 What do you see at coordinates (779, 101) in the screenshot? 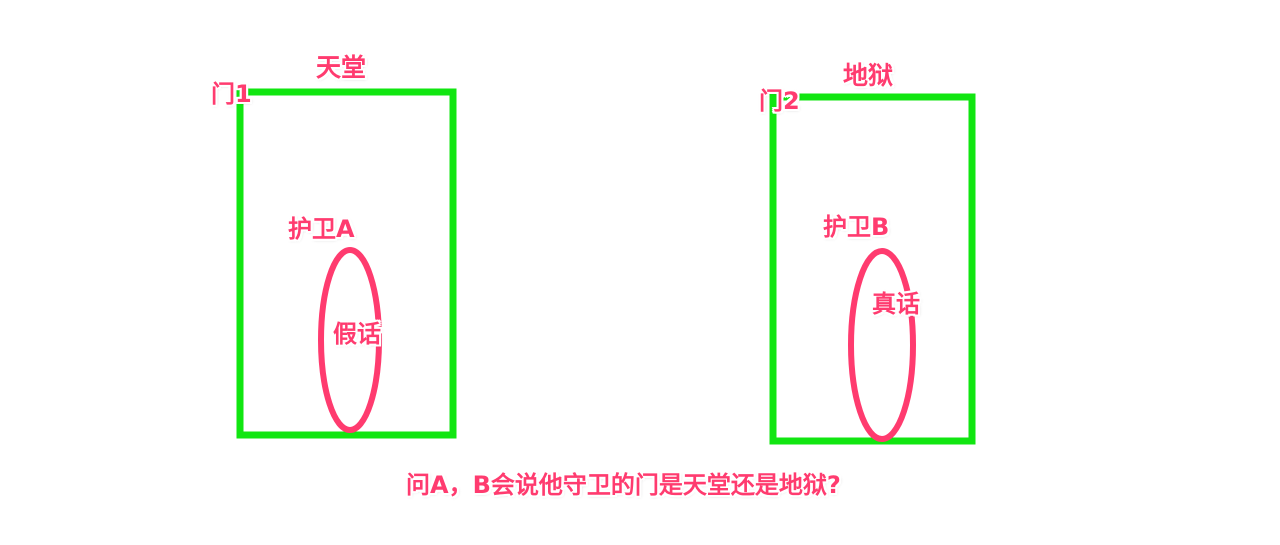
I see `door-2-label: 门2` at bounding box center [779, 101].